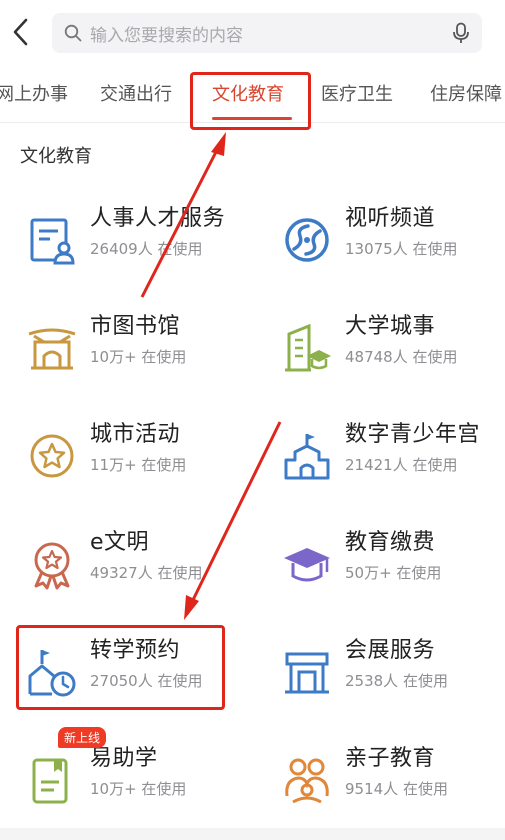 The image size is (505, 840). I want to click on tab-online-services: 网上办事, so click(34, 93).